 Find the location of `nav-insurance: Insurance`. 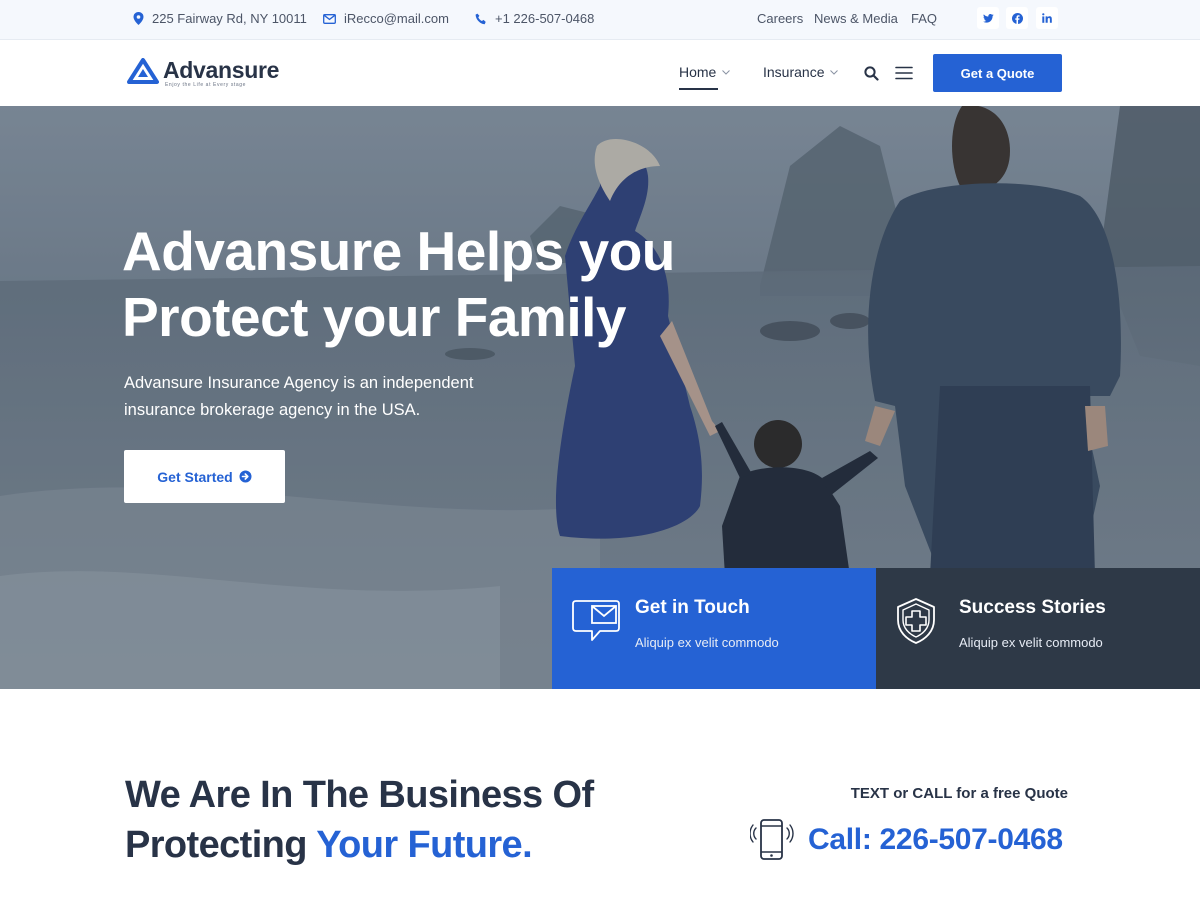

nav-insurance: Insurance is located at coordinates (801, 72).